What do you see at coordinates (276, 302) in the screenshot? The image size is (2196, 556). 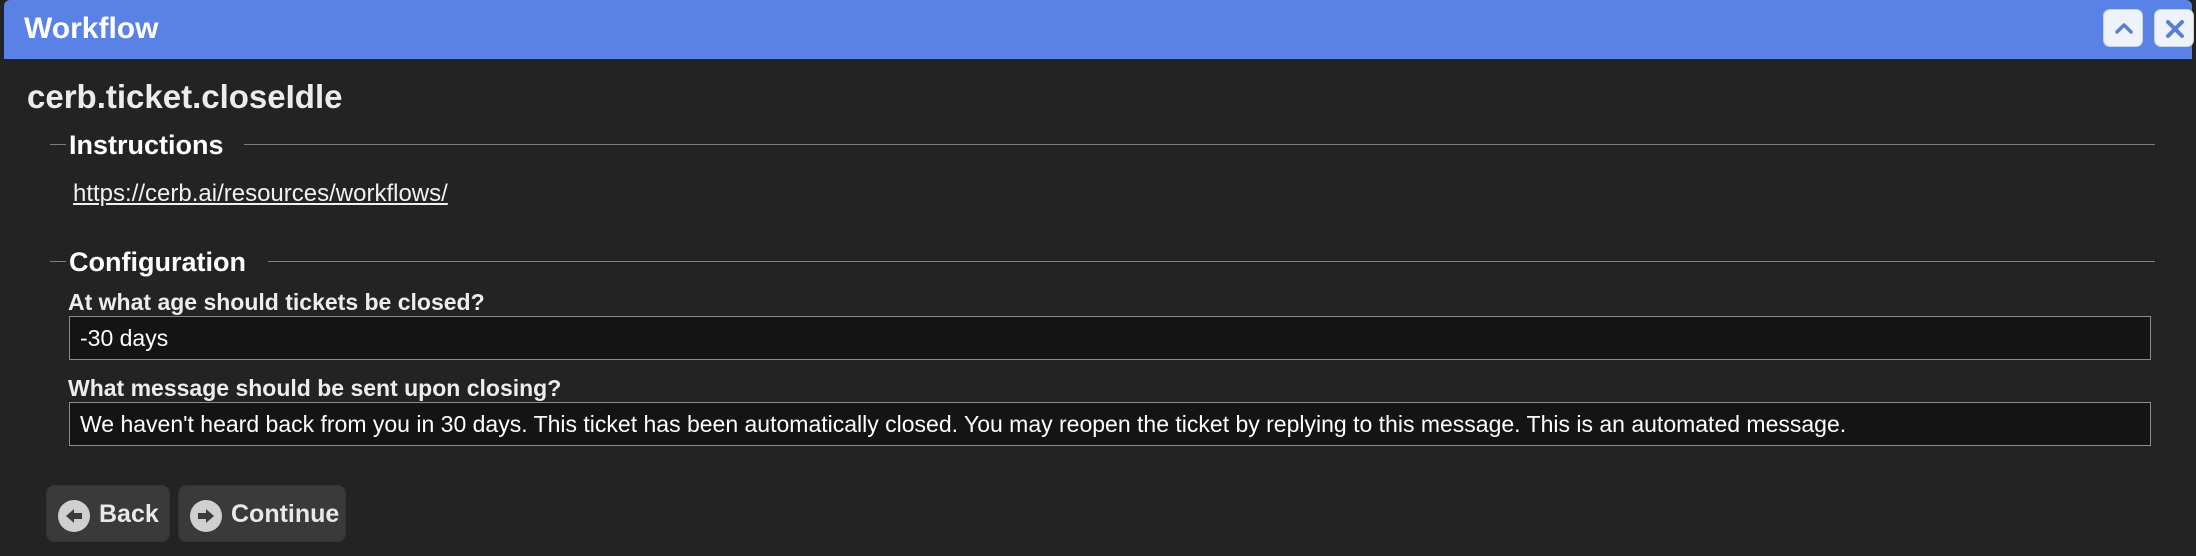 I see `close-age-label: At what age should tickets be closed?` at bounding box center [276, 302].